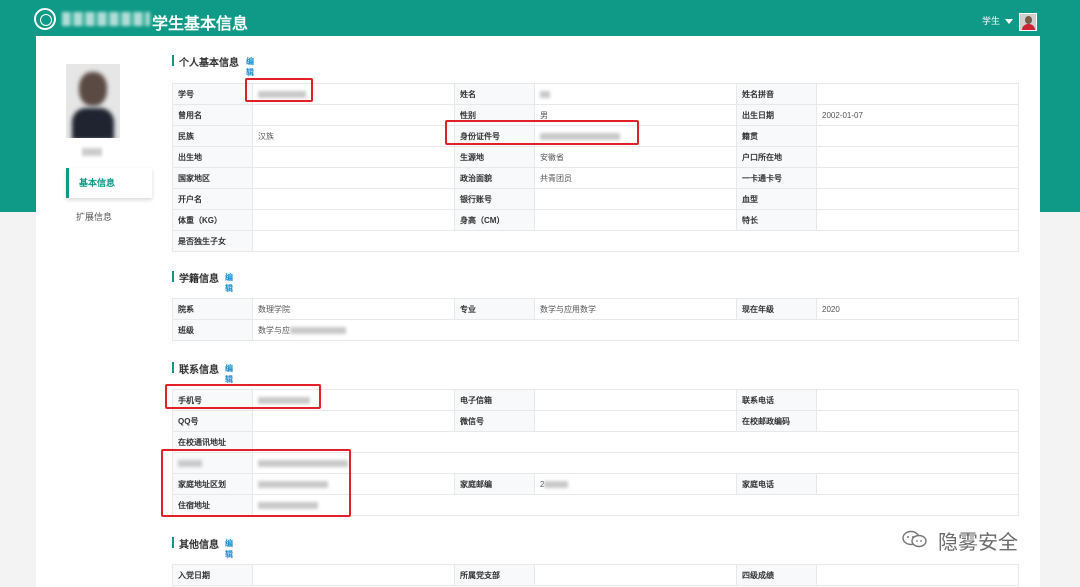  What do you see at coordinates (998, 20) in the screenshot?
I see `role-dropdown: 学生` at bounding box center [998, 20].